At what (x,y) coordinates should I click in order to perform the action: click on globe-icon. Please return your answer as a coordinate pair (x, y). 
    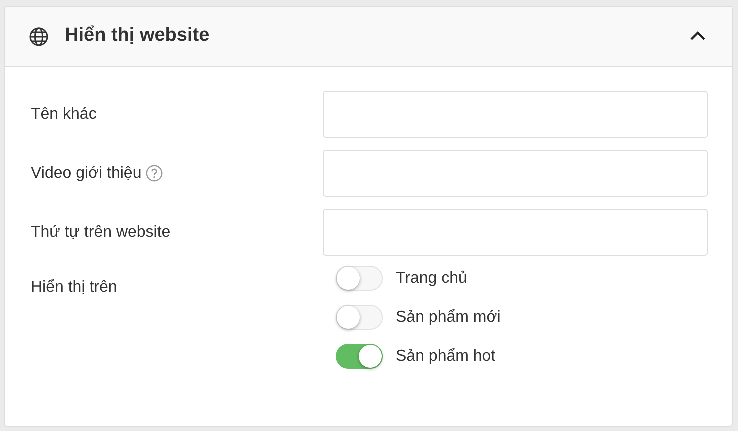
    Looking at the image, I should click on (39, 36).